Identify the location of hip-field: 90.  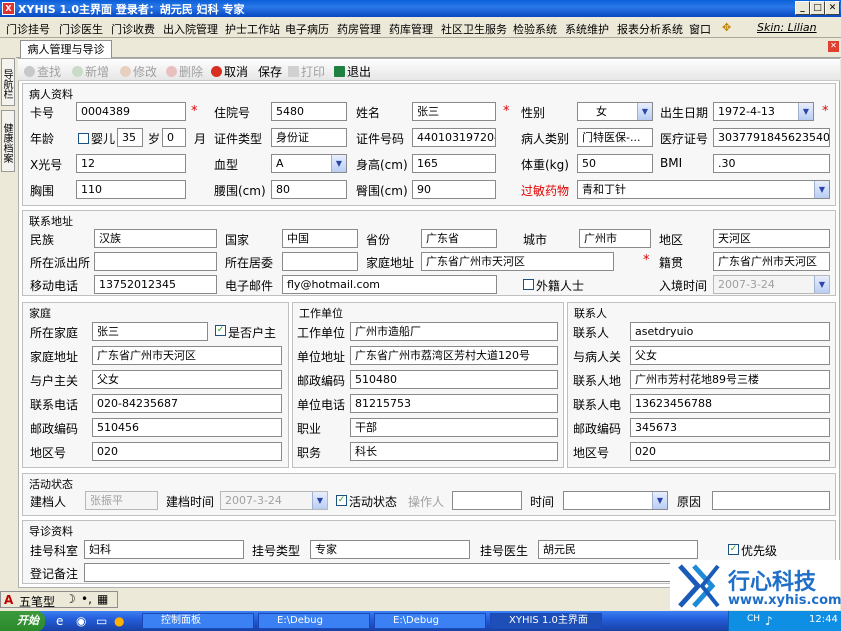
(454, 189).